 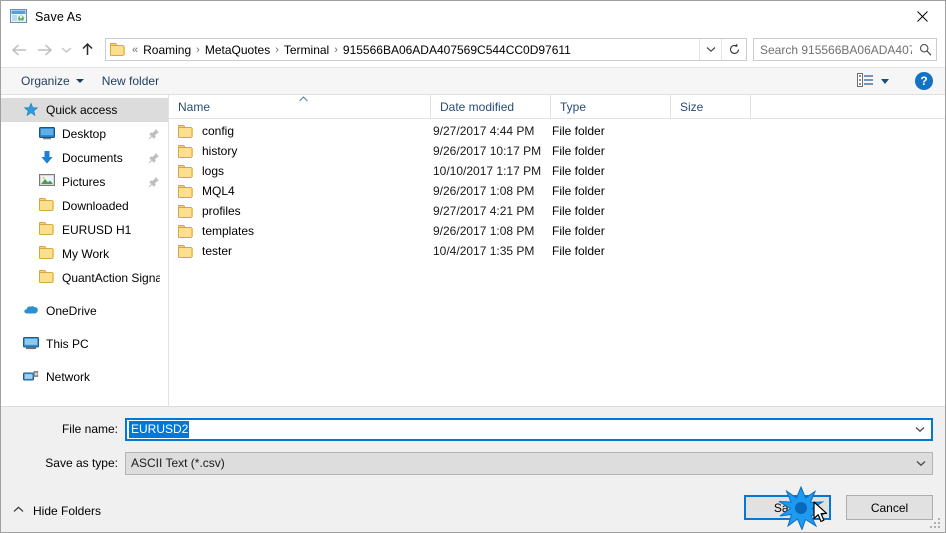 I want to click on sidebar-item-network: Network, so click(x=84, y=377).